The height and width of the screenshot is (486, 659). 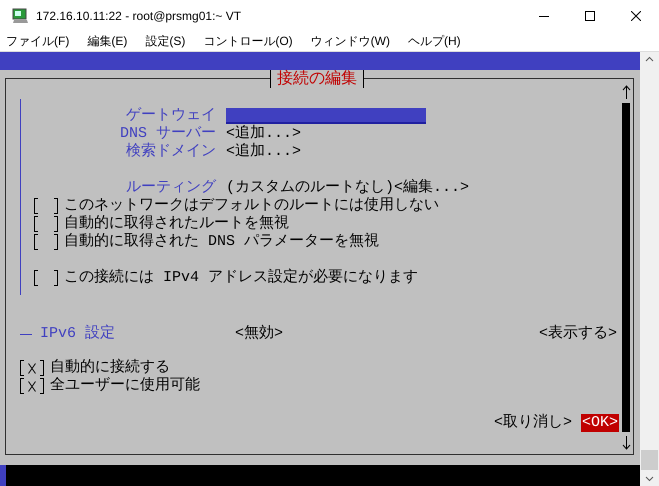 I want to click on scrollbar-thumb, so click(x=649, y=460).